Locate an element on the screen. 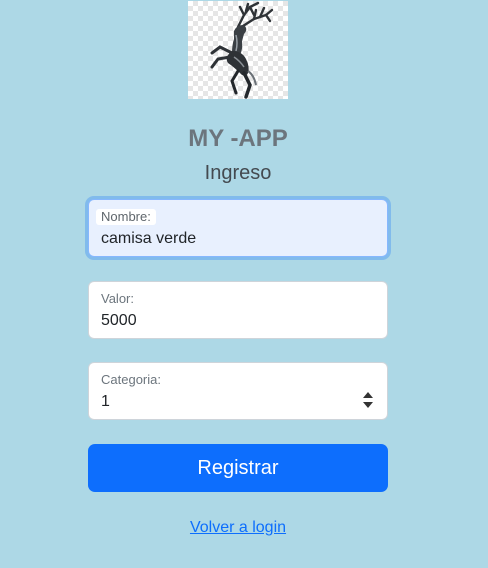 This screenshot has width=488, height=568. categoria-field: Categoria: is located at coordinates (238, 391).